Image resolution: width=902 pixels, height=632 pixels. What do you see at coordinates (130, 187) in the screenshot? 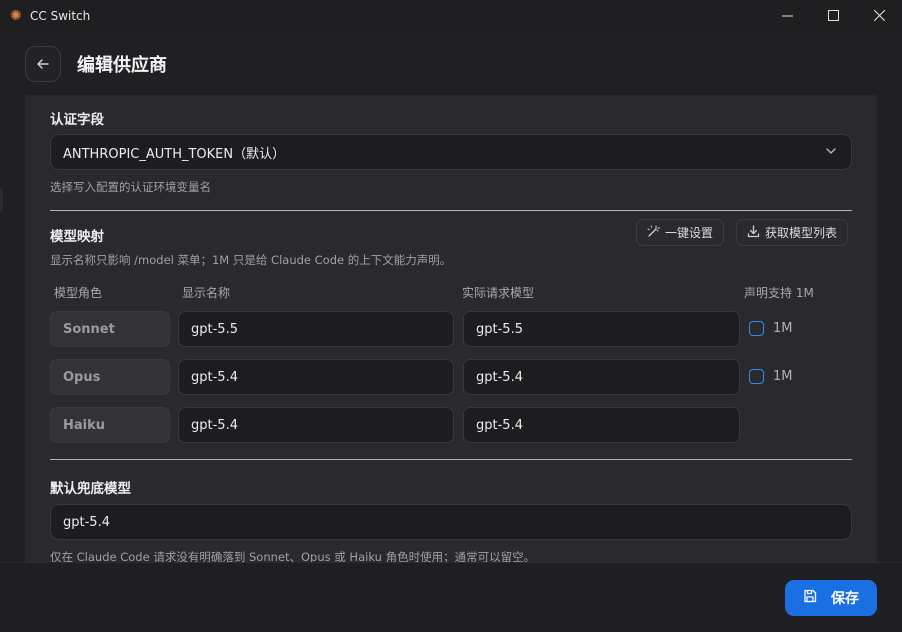
I see `auth-field-hint: 选择写入配置的认证环境变量名` at bounding box center [130, 187].